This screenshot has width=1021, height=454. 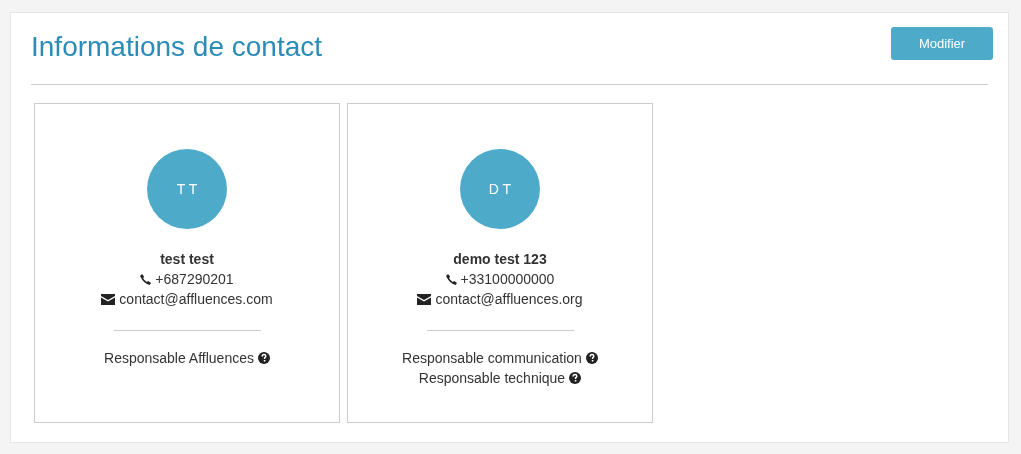 I want to click on edit-button: Modifier, so click(x=942, y=43).